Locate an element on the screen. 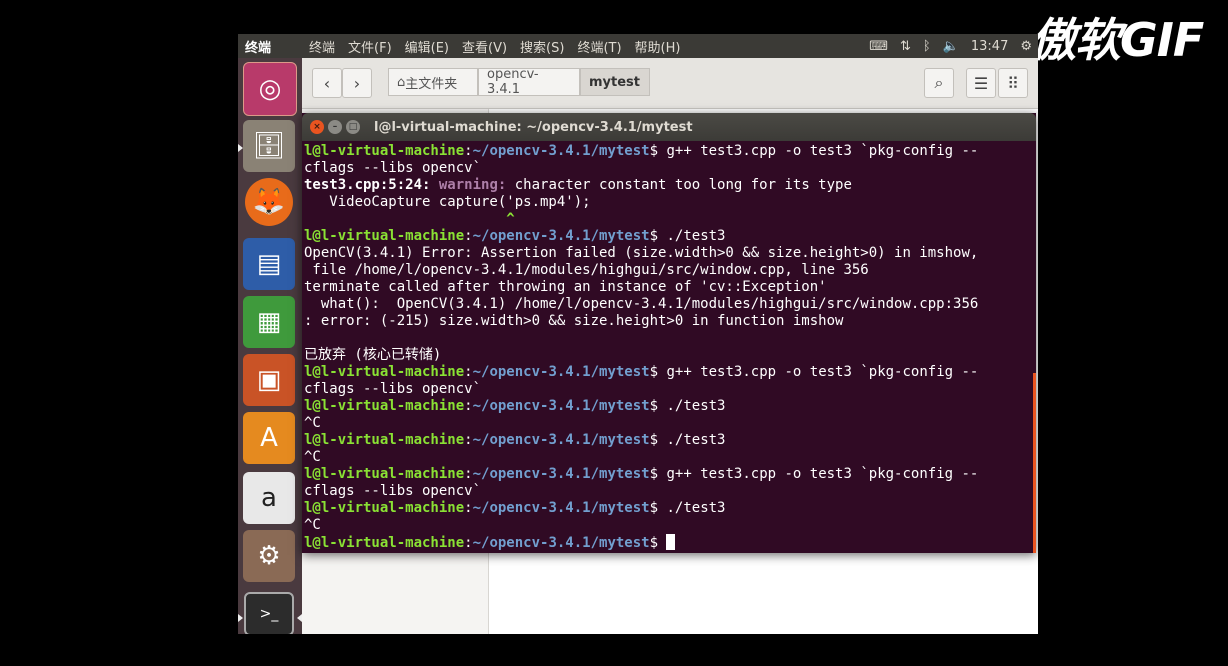  keyboard-icon: ⌨ is located at coordinates (878, 46).